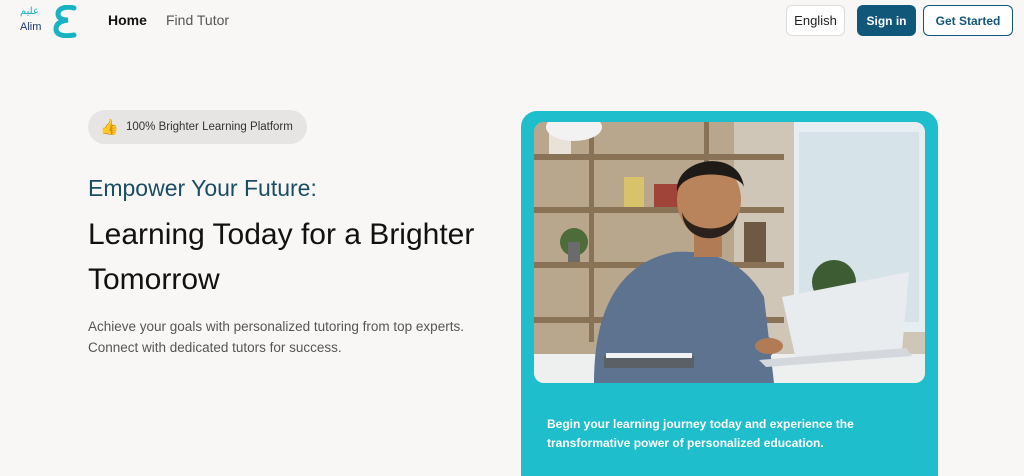 This screenshot has width=1024, height=476. I want to click on signin-button: Sign in, so click(886, 20).